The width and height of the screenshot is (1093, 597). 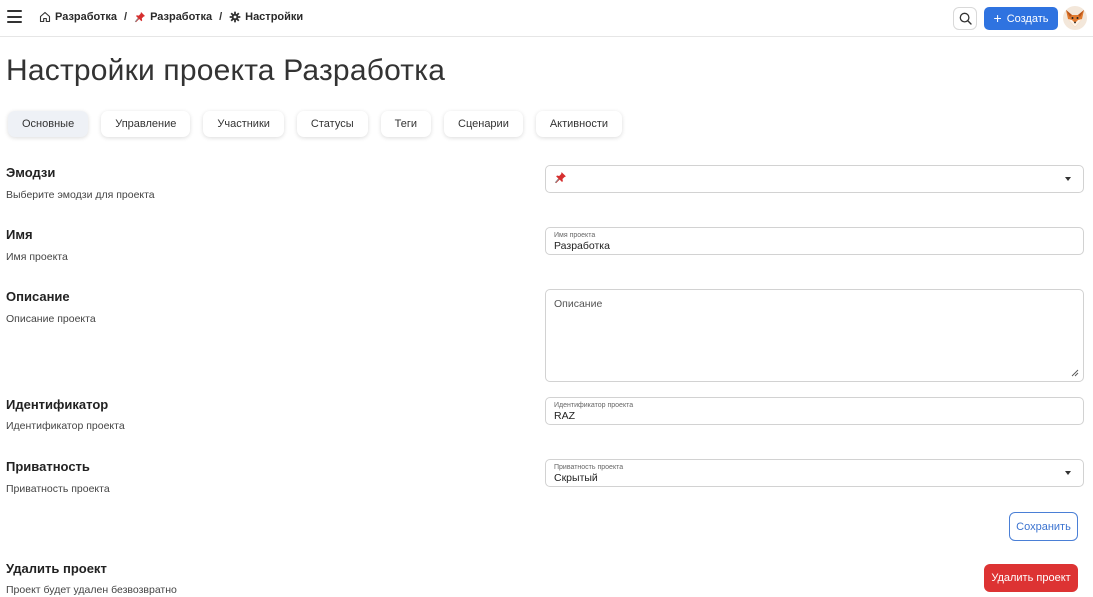 I want to click on tab-scenarios: Сценарии, so click(x=483, y=124).